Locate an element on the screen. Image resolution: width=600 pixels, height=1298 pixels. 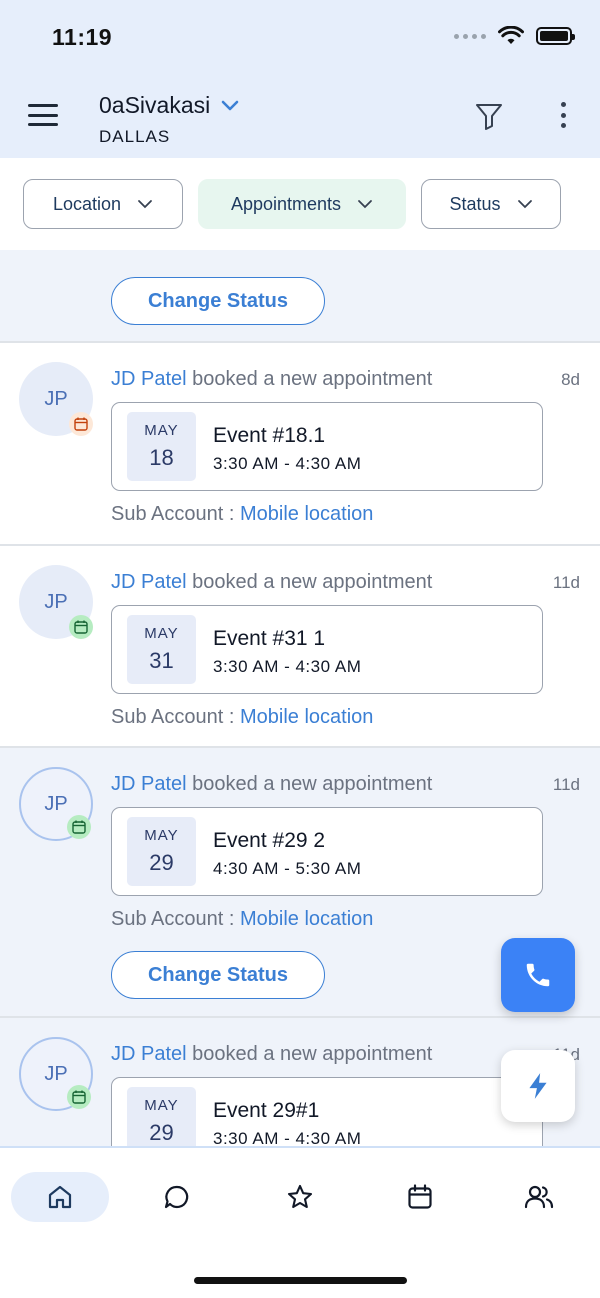
battery-icon is located at coordinates (555, 36).